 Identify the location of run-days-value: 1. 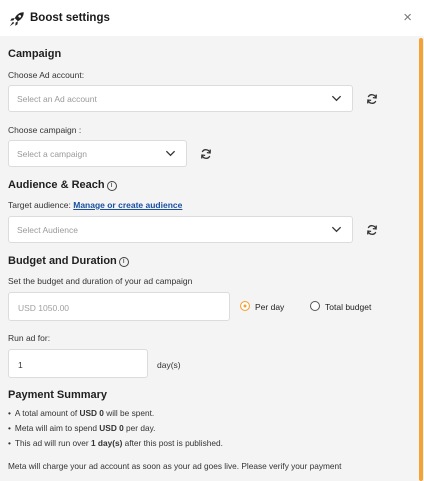
(20, 365).